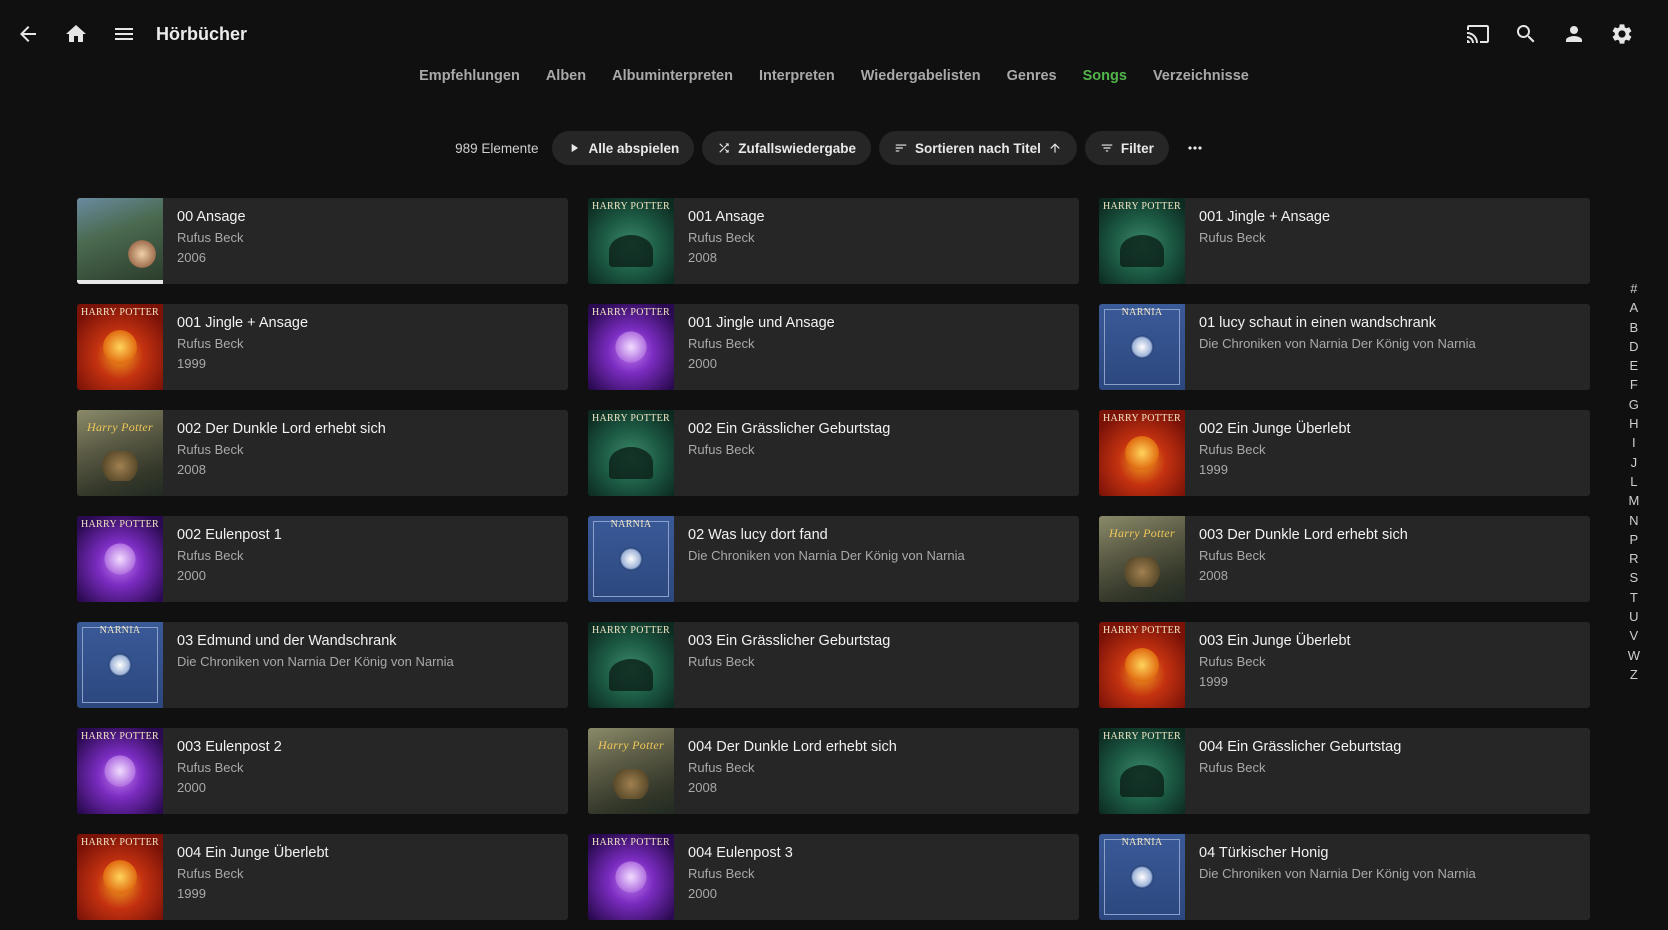  Describe the element at coordinates (797, 148) in the screenshot. I see `shuffle-label: Zufallswiedergabe` at that location.